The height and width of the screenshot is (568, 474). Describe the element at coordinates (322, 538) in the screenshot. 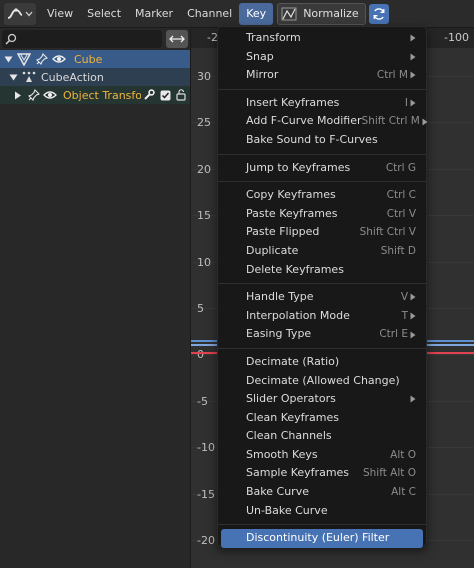

I see `menu-item-discontinuity-euler-filter: Discontinuity (Euler) Filter` at that location.